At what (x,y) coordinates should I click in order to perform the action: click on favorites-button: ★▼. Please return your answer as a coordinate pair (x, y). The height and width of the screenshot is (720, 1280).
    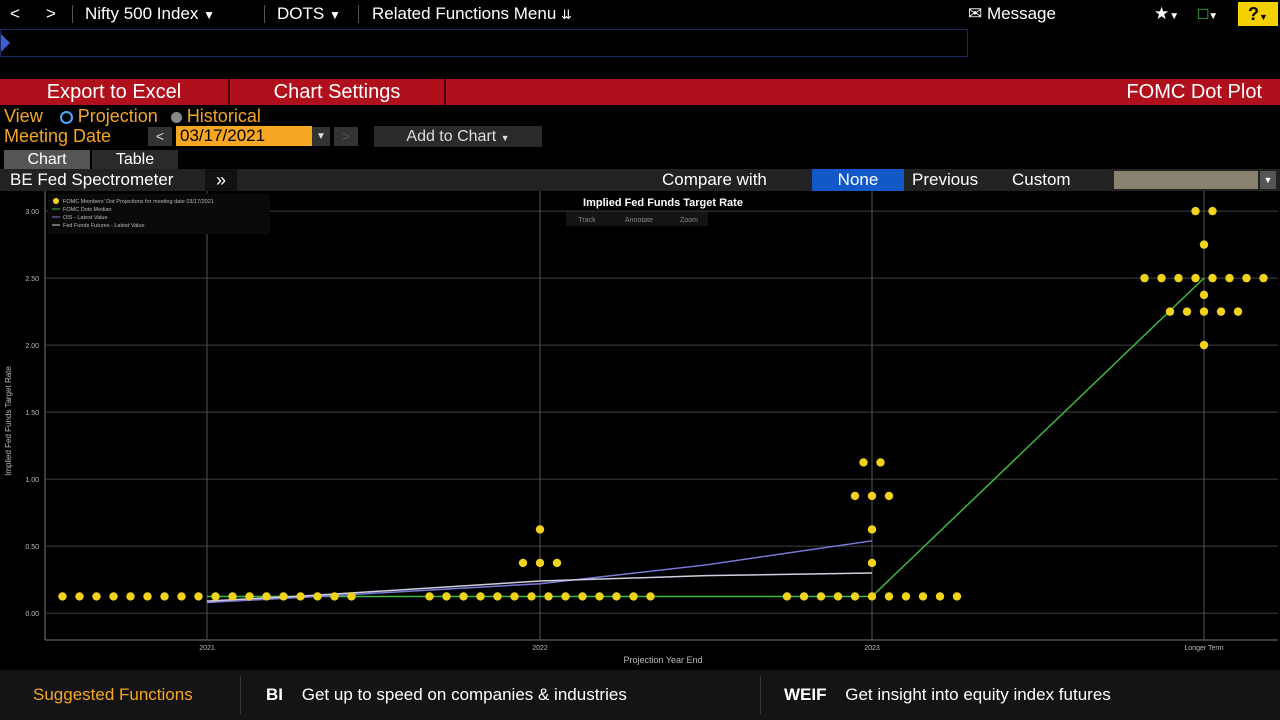
    Looking at the image, I should click on (1166, 14).